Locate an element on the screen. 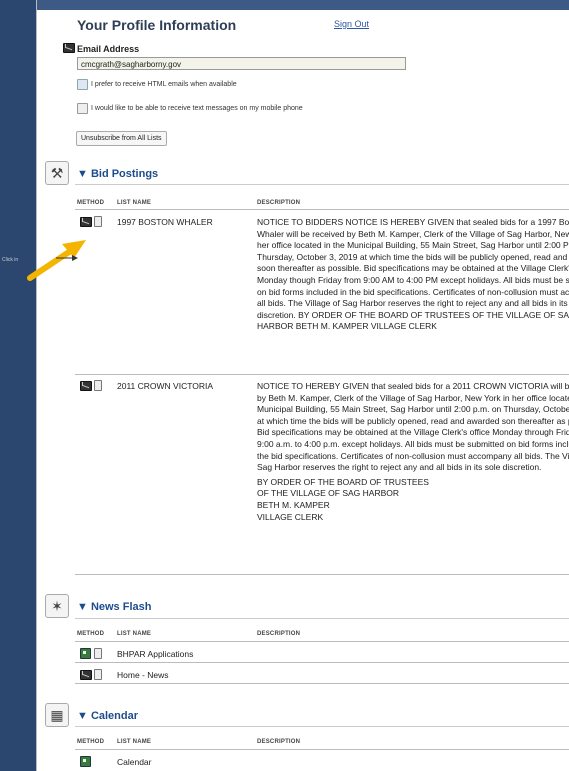 This screenshot has width=569, height=771. html-pref-checkbox is located at coordinates (82, 84).